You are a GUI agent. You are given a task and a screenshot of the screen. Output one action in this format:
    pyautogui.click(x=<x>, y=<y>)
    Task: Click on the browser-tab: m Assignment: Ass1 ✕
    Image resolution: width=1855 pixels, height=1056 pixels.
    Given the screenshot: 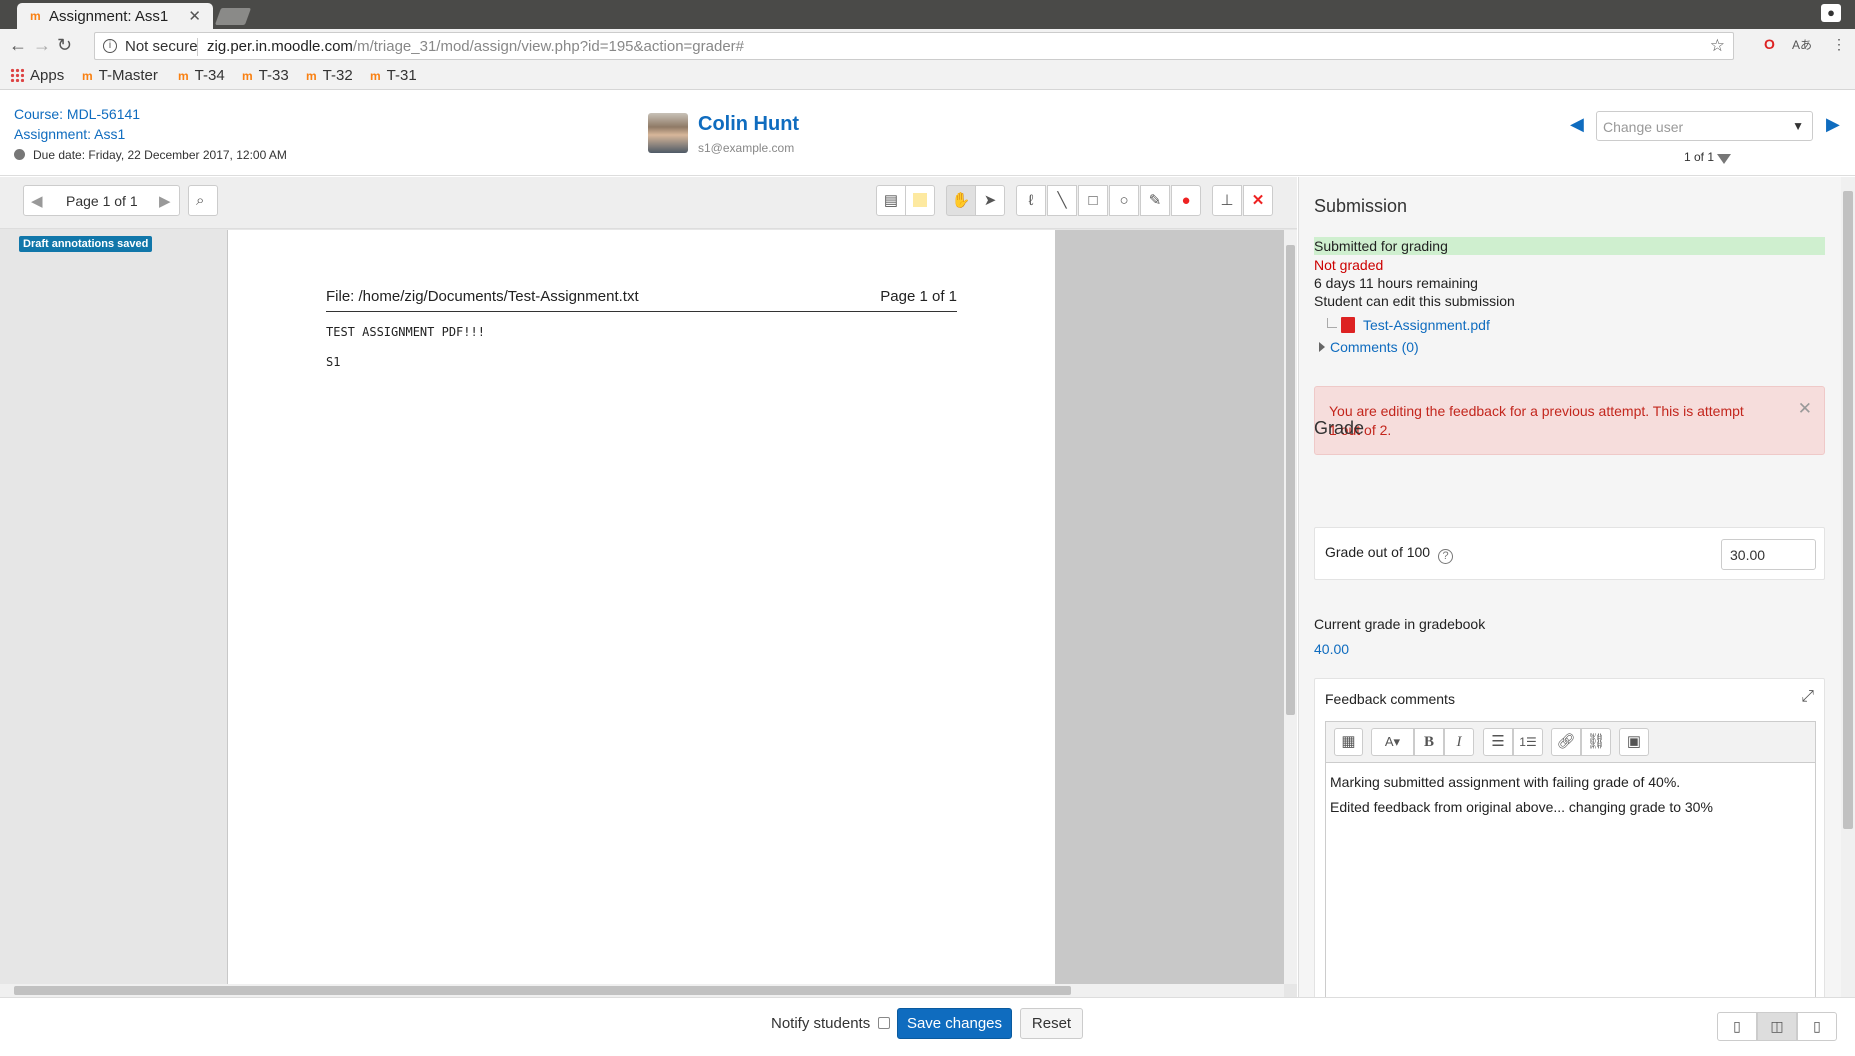 What is the action you would take?
    pyautogui.click(x=115, y=16)
    